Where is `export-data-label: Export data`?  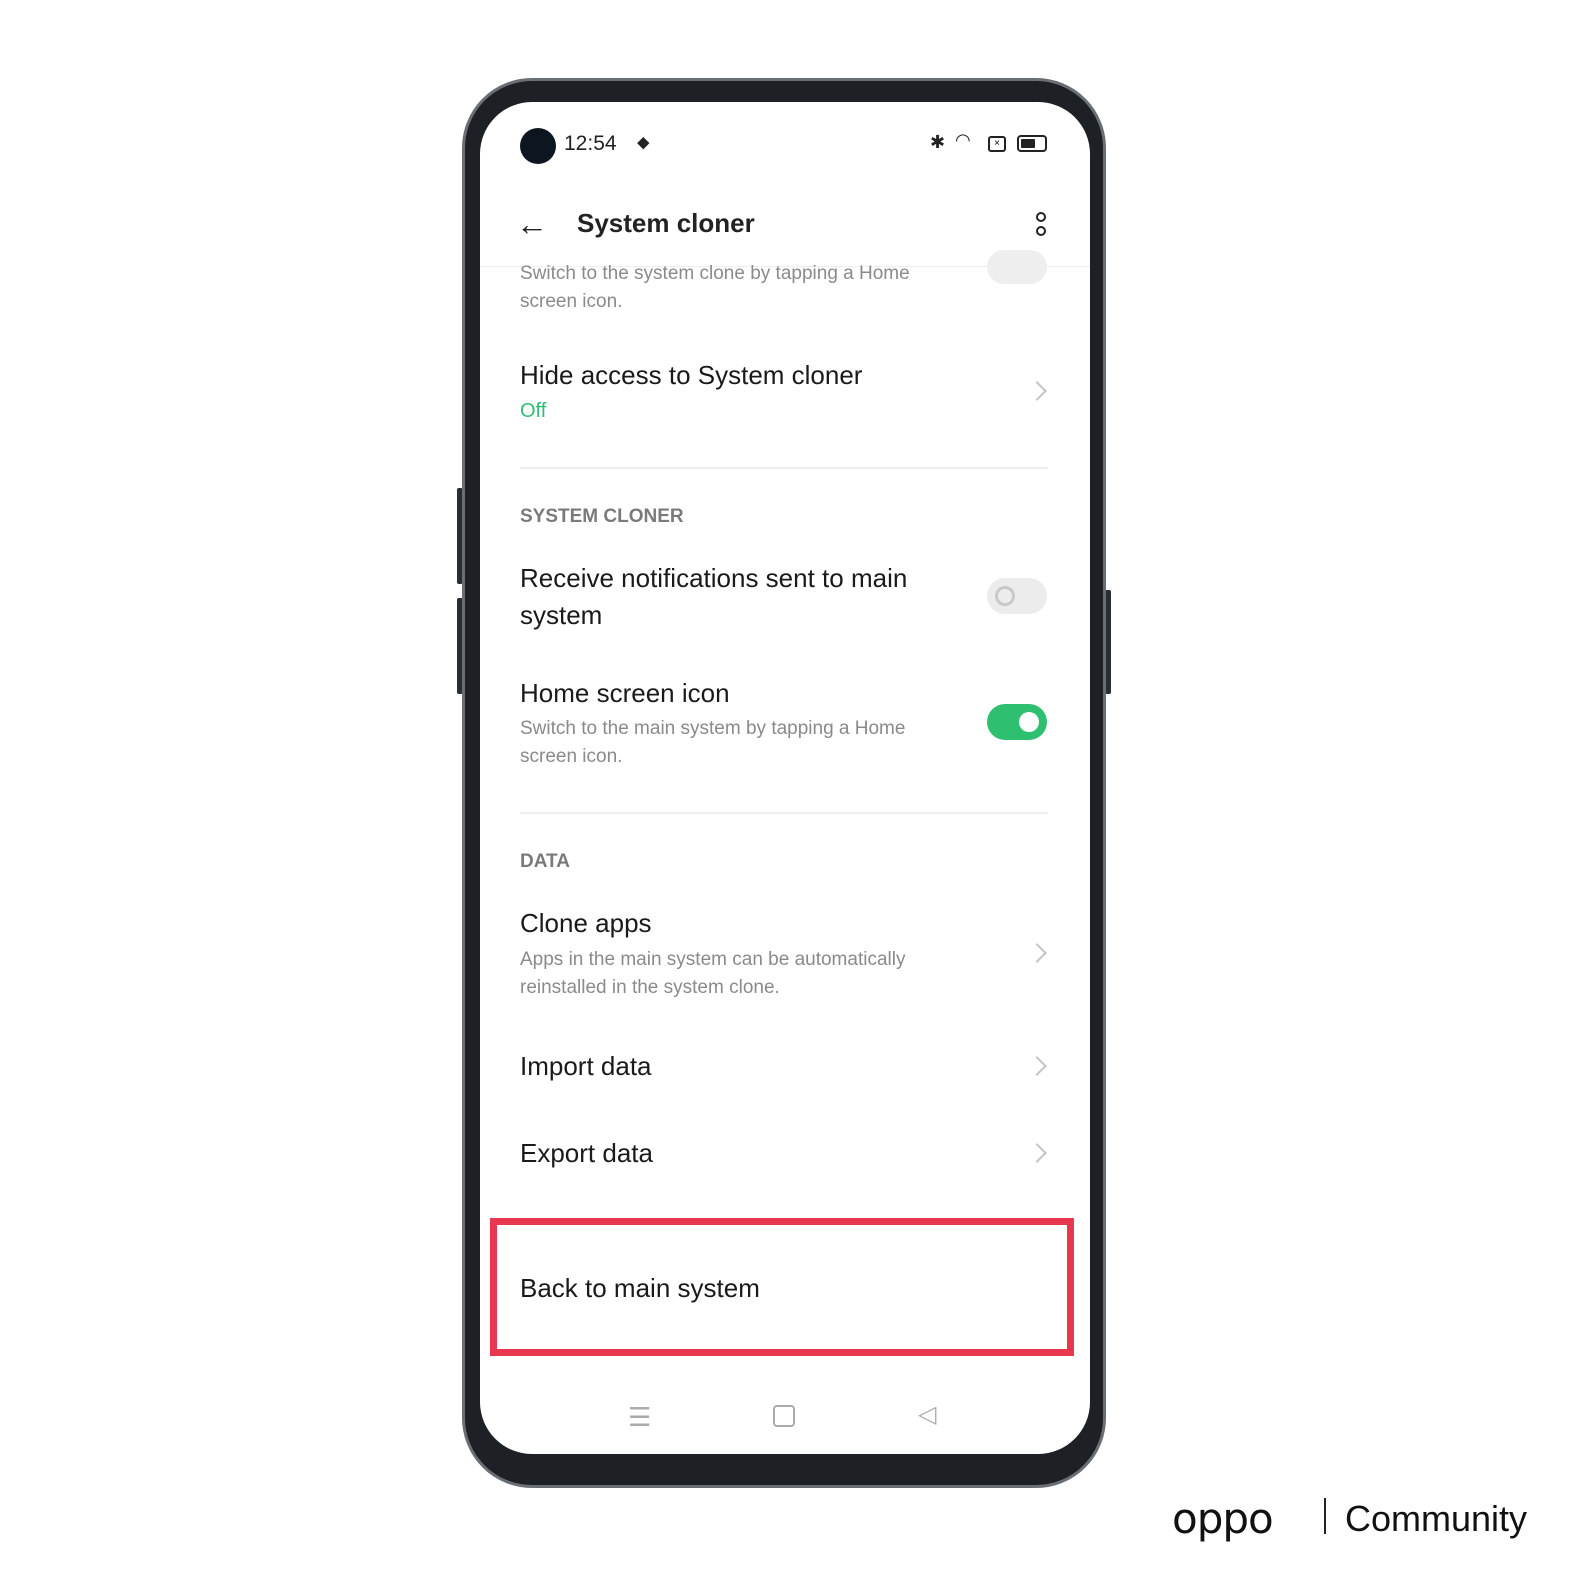
export-data-label: Export data is located at coordinates (586, 1153).